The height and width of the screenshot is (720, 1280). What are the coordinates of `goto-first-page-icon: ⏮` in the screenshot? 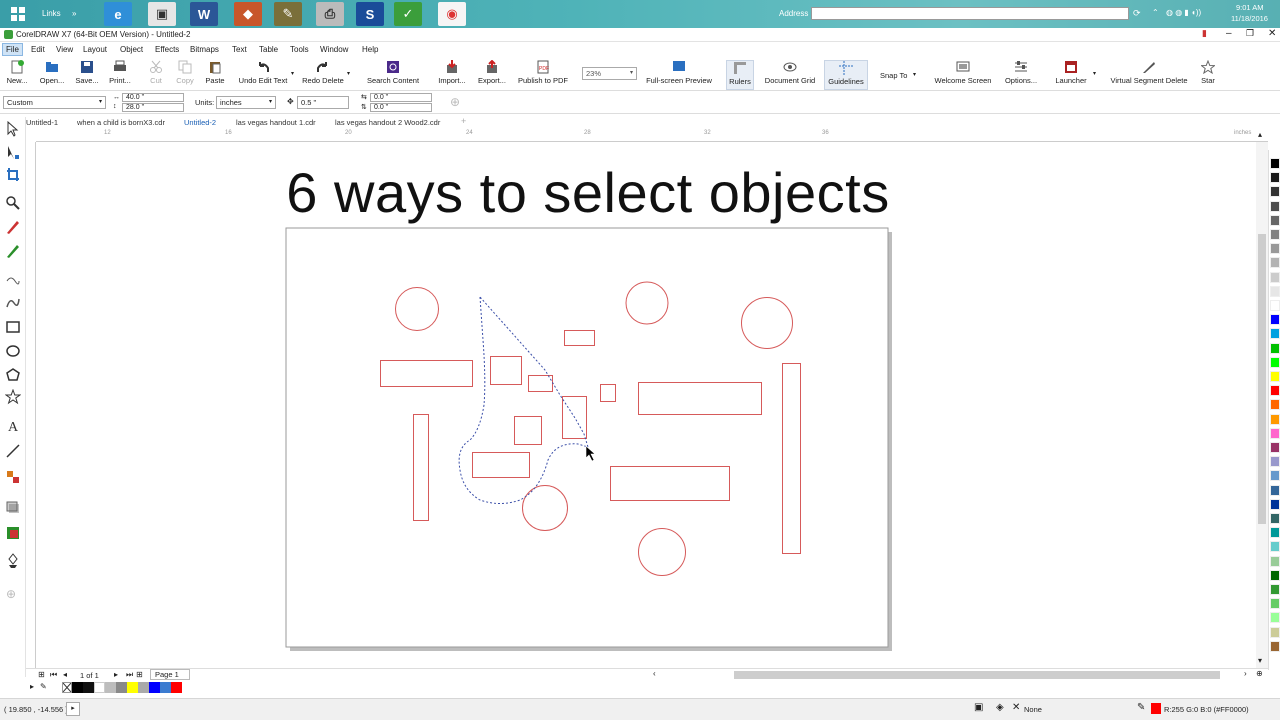 It's located at (53, 675).